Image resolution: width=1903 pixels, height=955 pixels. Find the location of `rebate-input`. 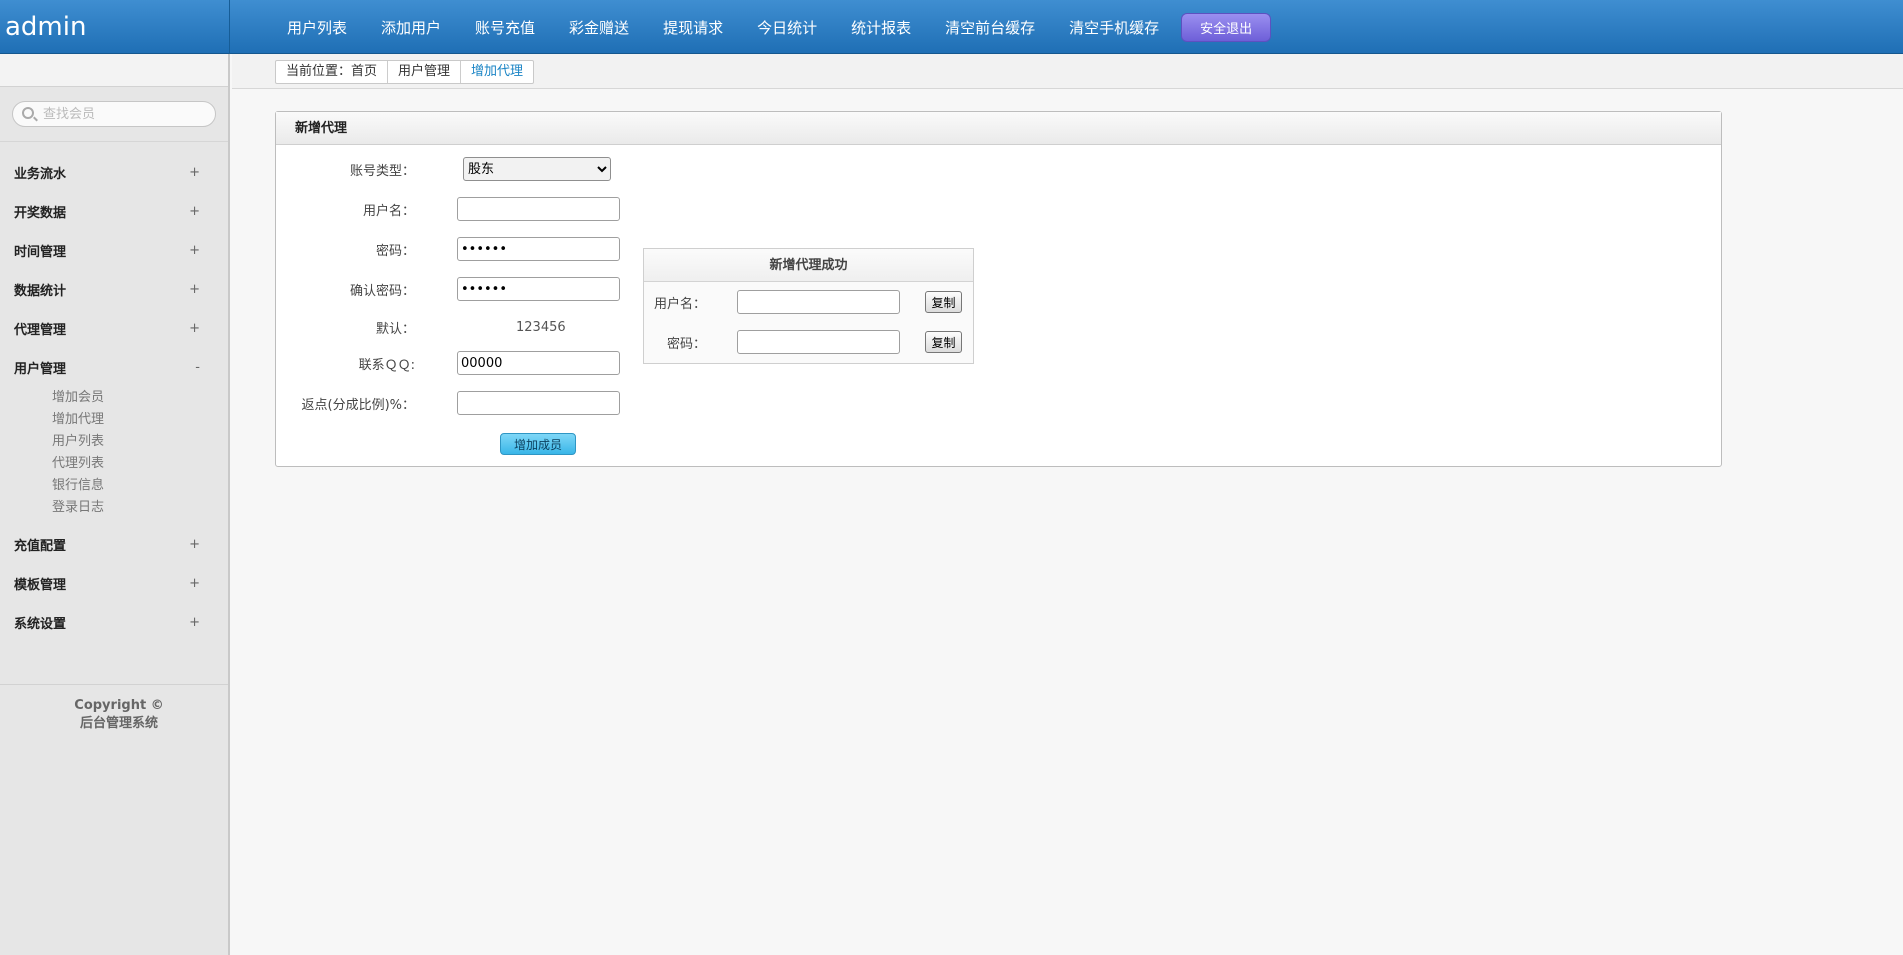

rebate-input is located at coordinates (538, 403).